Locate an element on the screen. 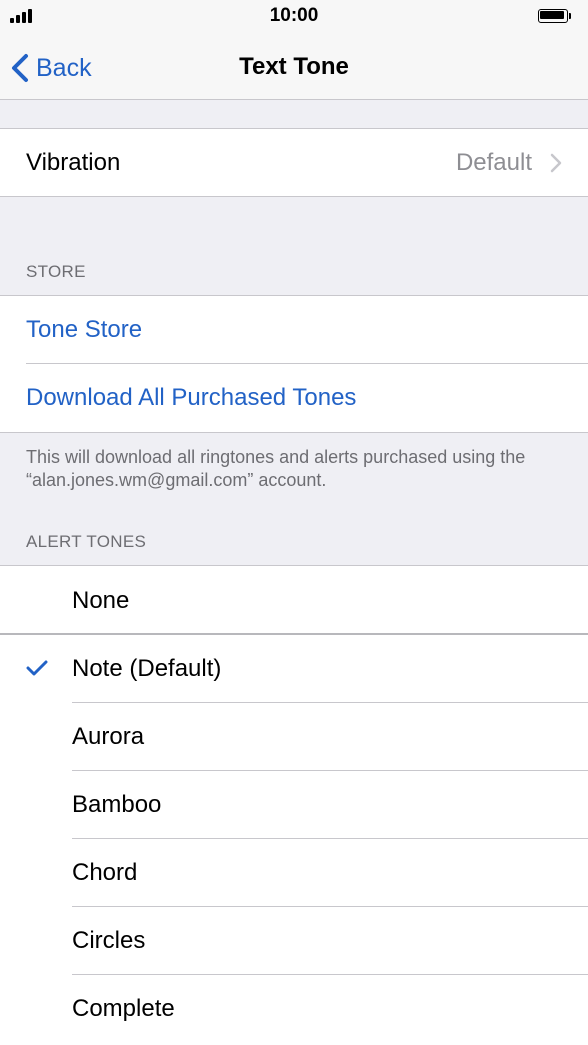  navigation-bar: Back Text Tone is located at coordinates (294, 68).